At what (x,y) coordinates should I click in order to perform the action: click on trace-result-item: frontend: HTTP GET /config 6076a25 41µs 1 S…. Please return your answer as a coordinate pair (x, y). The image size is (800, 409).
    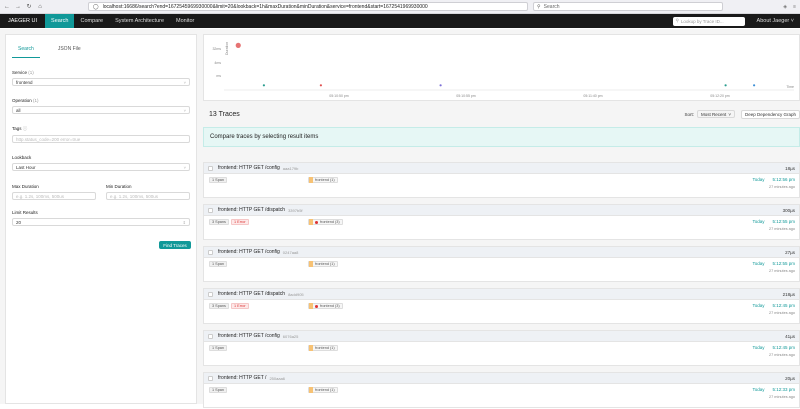
    Looking at the image, I should click on (501, 348).